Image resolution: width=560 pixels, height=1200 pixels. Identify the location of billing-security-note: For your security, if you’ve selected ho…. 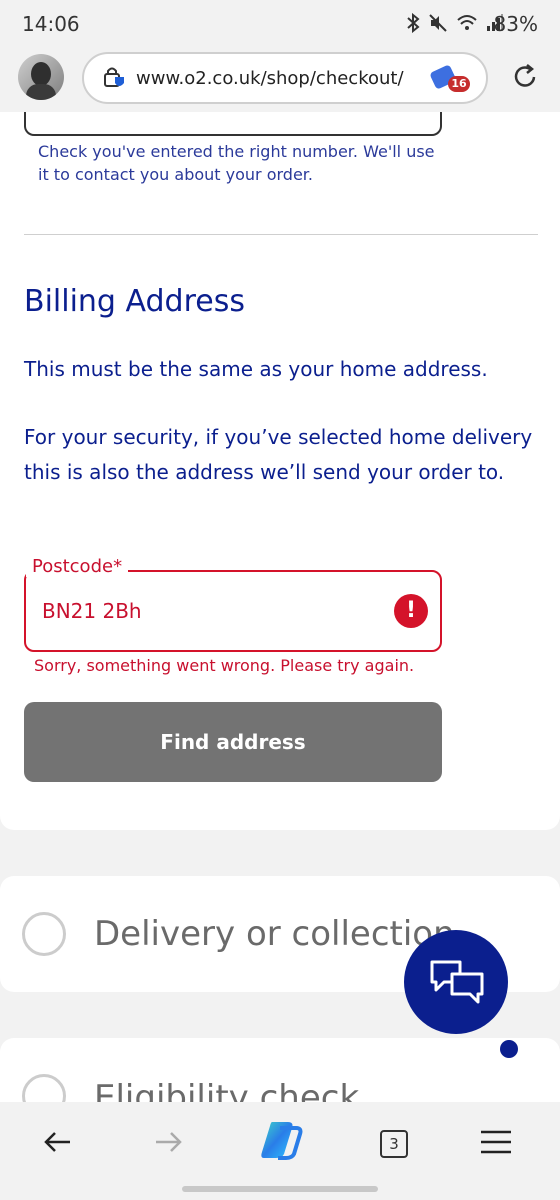
(278, 454).